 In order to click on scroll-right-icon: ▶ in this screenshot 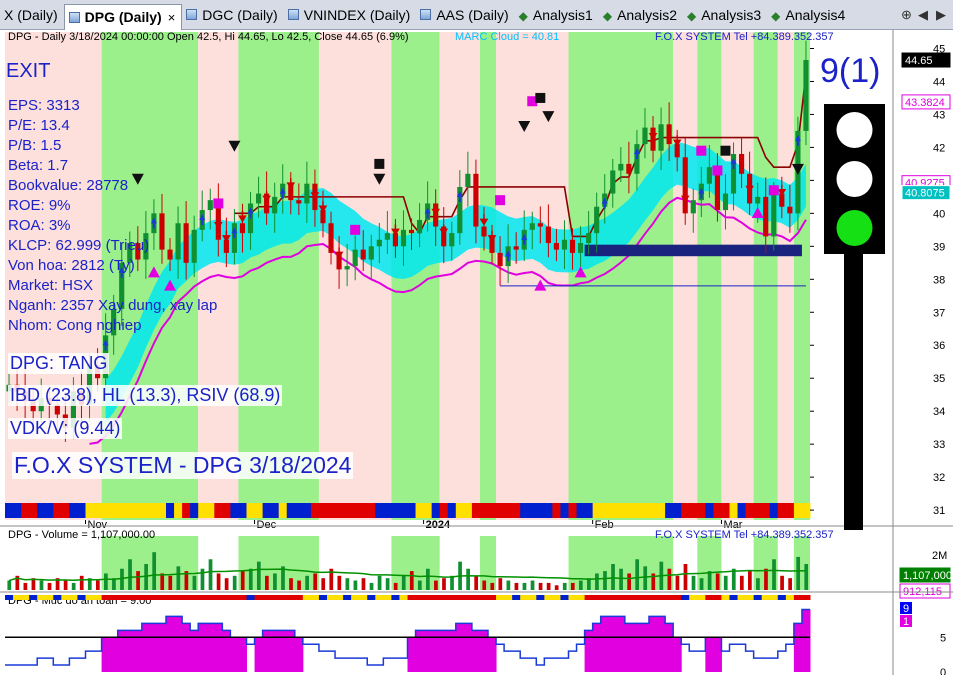, I will do `click(941, 15)`.